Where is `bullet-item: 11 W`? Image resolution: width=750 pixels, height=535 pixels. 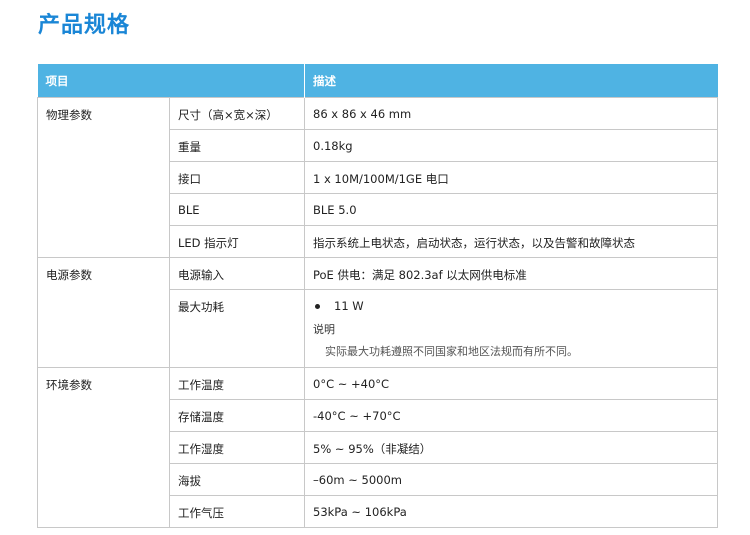
bullet-item: 11 W is located at coordinates (515, 306).